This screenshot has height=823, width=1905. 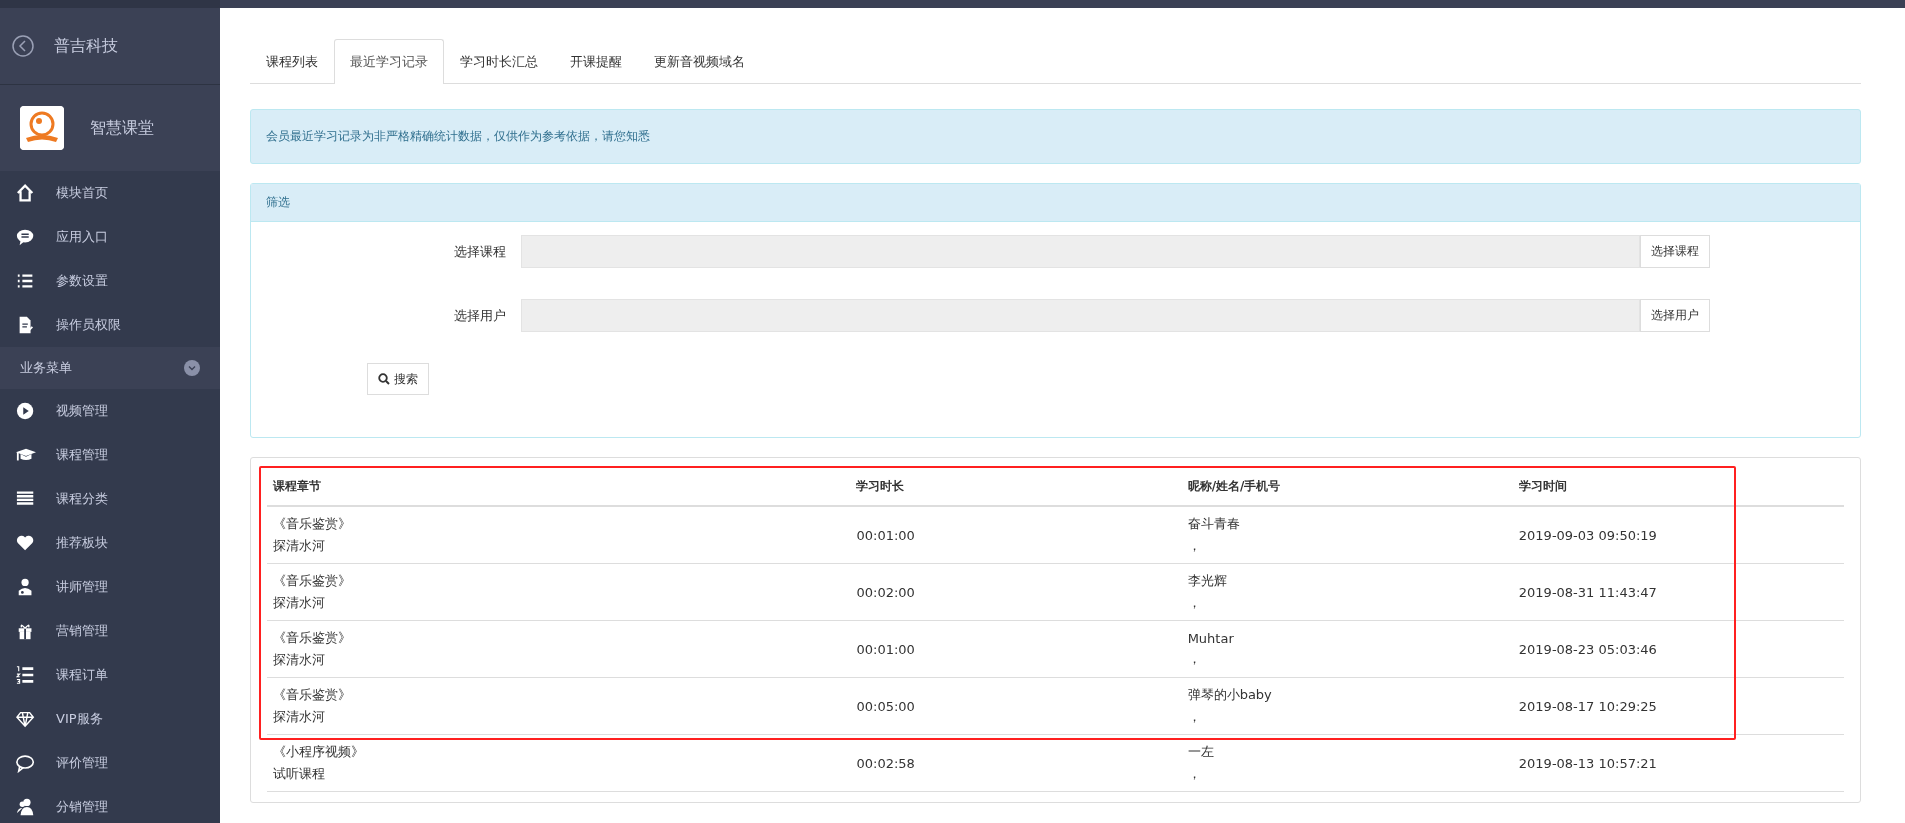 What do you see at coordinates (1675, 251) in the screenshot?
I see `select-button: 选择课程` at bounding box center [1675, 251].